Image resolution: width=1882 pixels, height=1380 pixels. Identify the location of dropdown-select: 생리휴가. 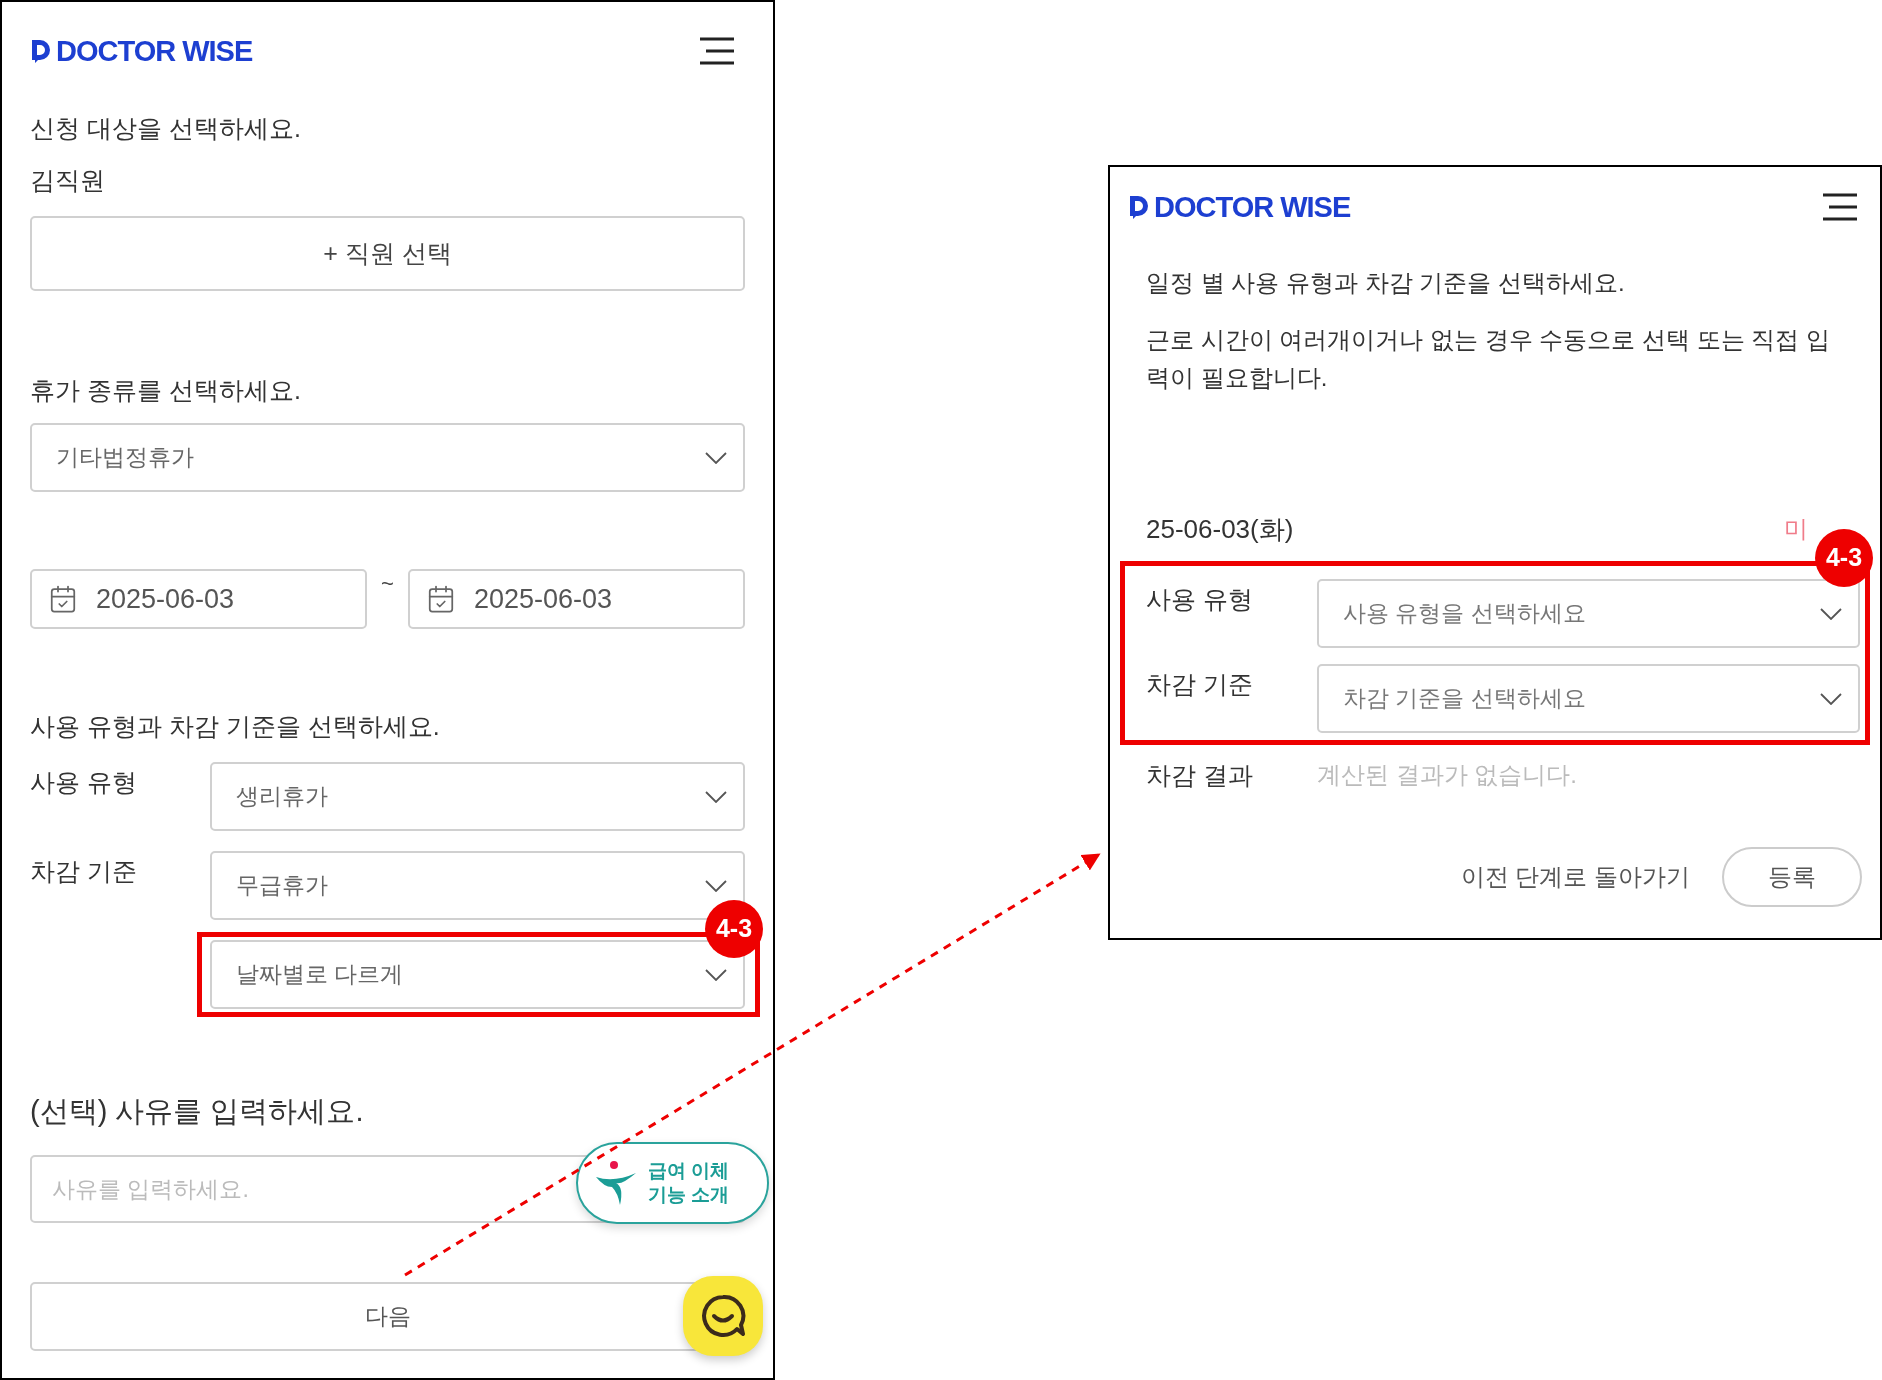
(477, 796).